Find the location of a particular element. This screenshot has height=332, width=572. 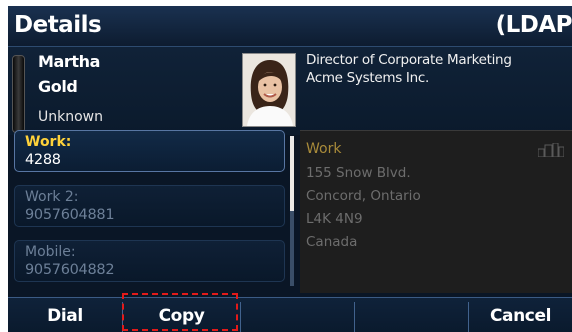

address-street: 155 Snow Blvd. is located at coordinates (358, 173).